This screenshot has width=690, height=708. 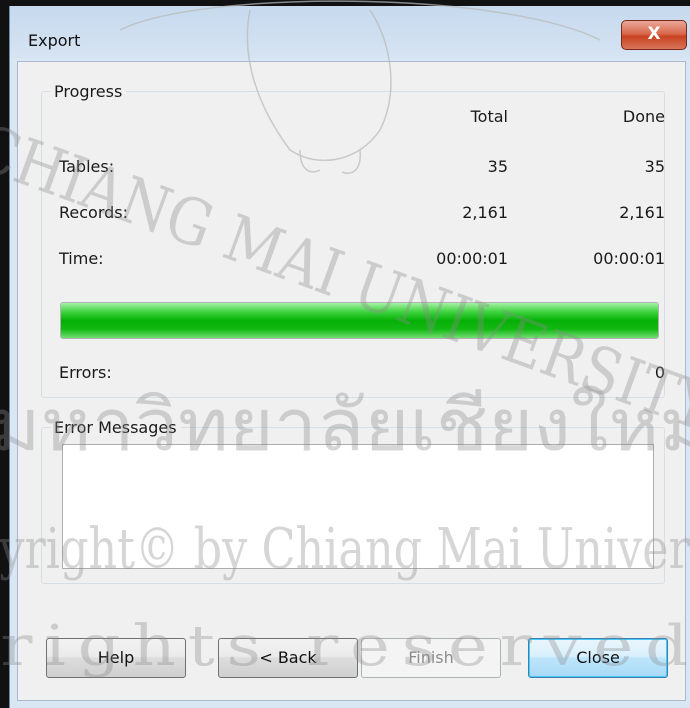 What do you see at coordinates (598, 658) in the screenshot?
I see `close-button: Close` at bounding box center [598, 658].